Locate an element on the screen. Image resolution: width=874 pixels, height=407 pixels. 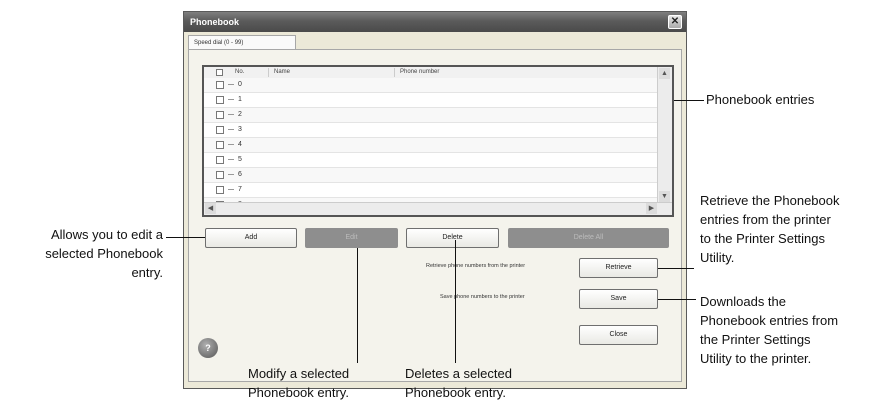
row-number: 5 is located at coordinates (240, 159).